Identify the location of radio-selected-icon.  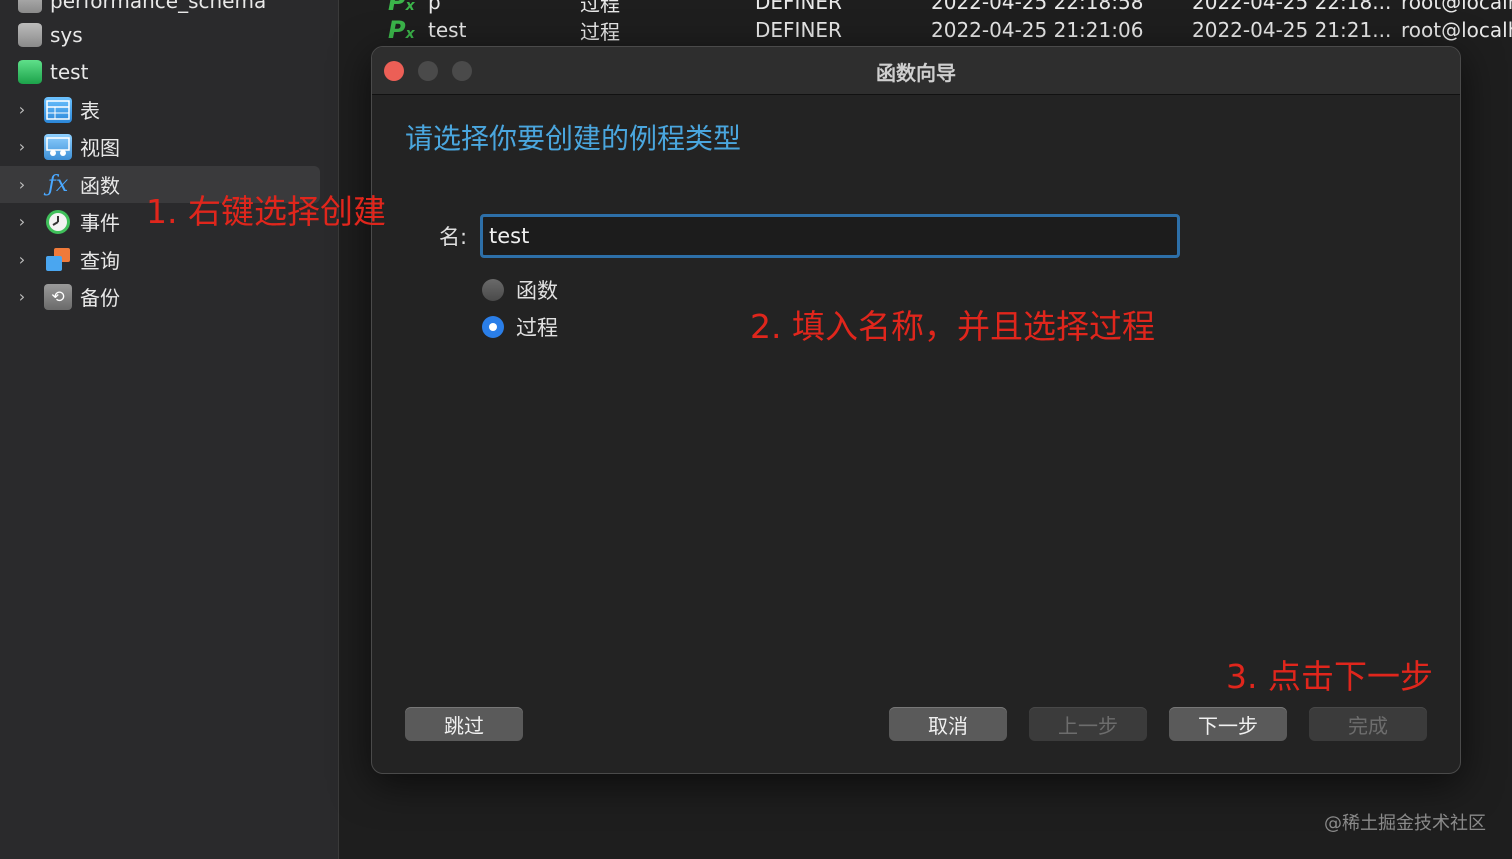
(493, 327).